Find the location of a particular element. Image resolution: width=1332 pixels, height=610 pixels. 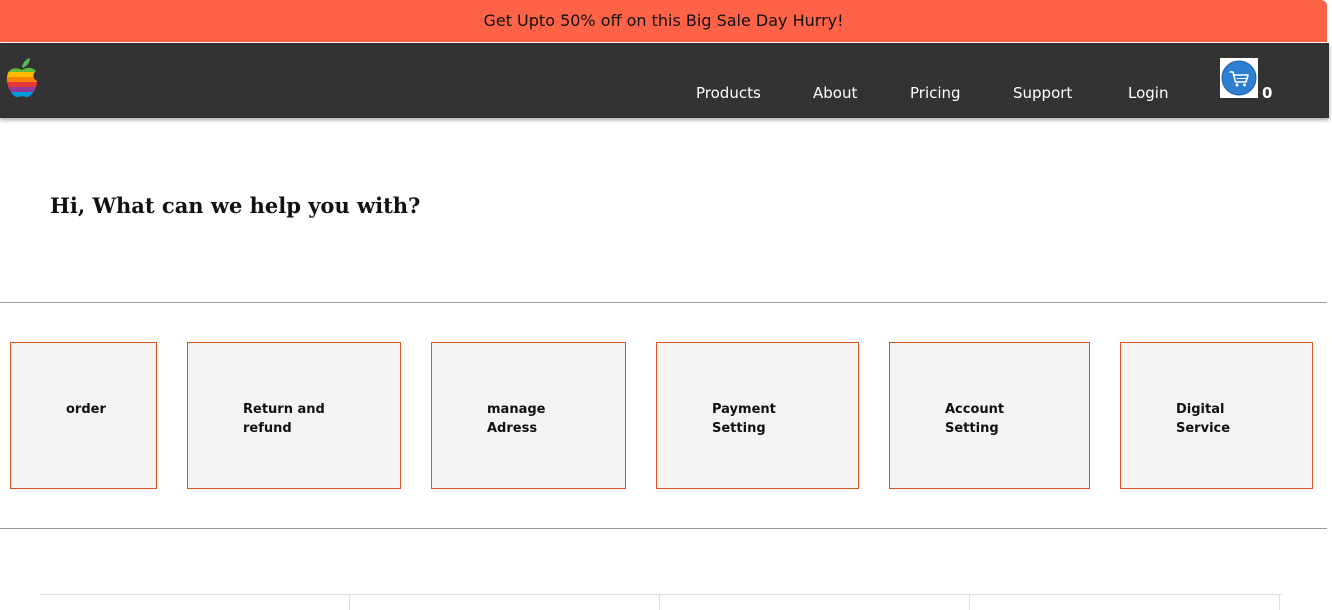

help-card-digital-service: Digital Service is located at coordinates (1216, 415).